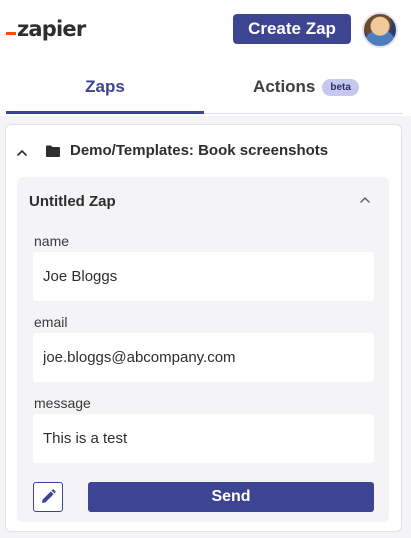  What do you see at coordinates (380, 30) in the screenshot?
I see `user-avatar` at bounding box center [380, 30].